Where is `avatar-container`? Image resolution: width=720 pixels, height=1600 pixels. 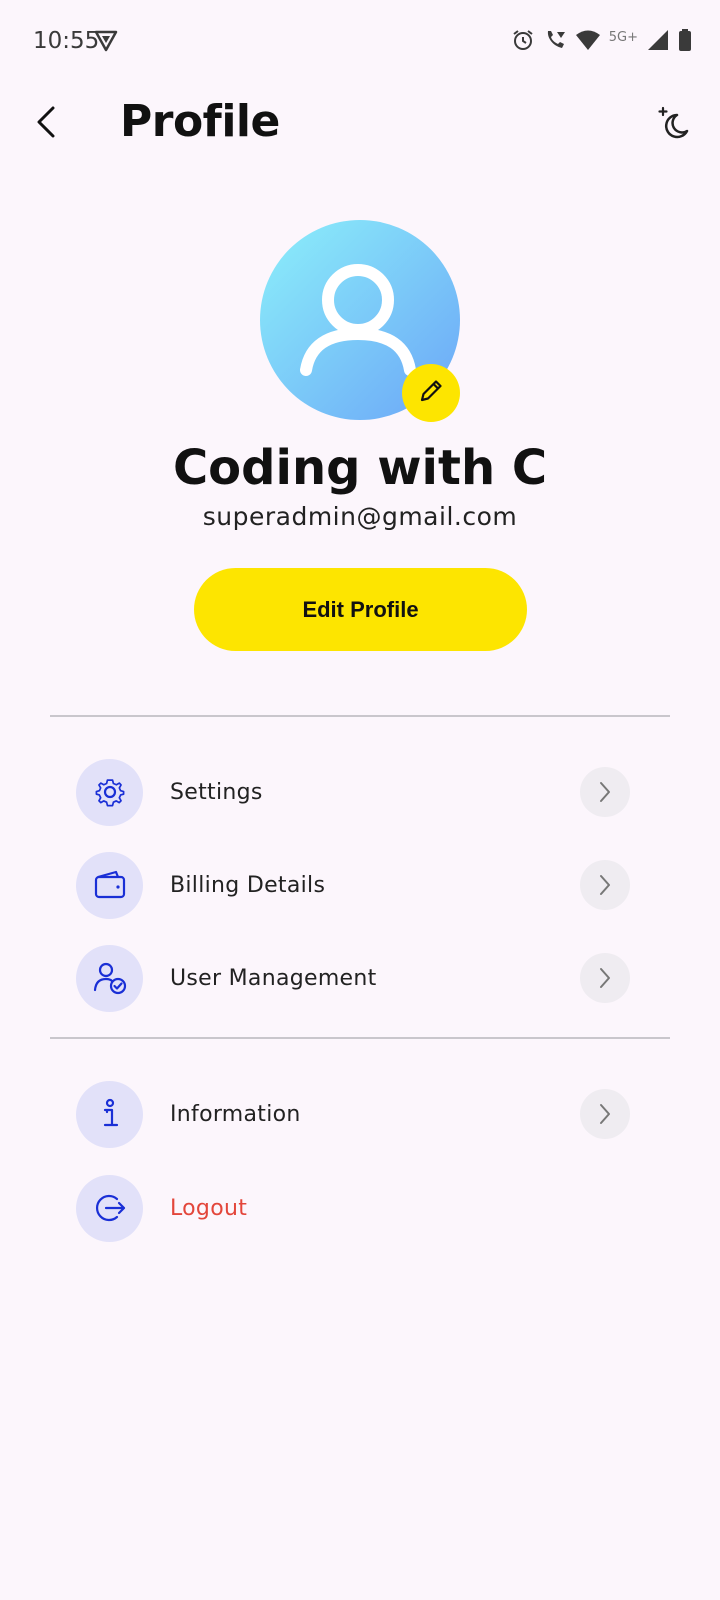
avatar-container is located at coordinates (360, 321).